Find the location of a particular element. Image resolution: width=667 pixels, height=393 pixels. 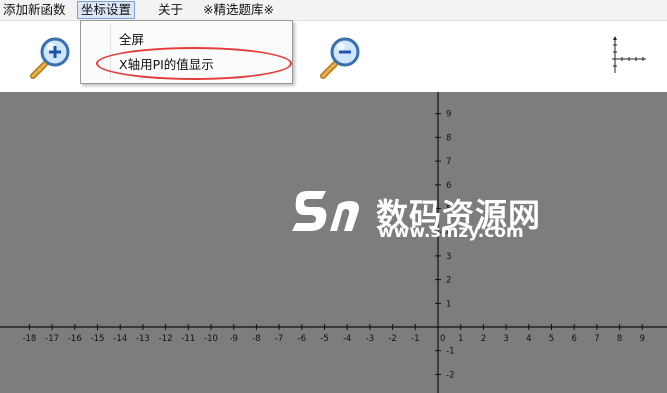

x-tick-label: -6 is located at coordinates (302, 339).